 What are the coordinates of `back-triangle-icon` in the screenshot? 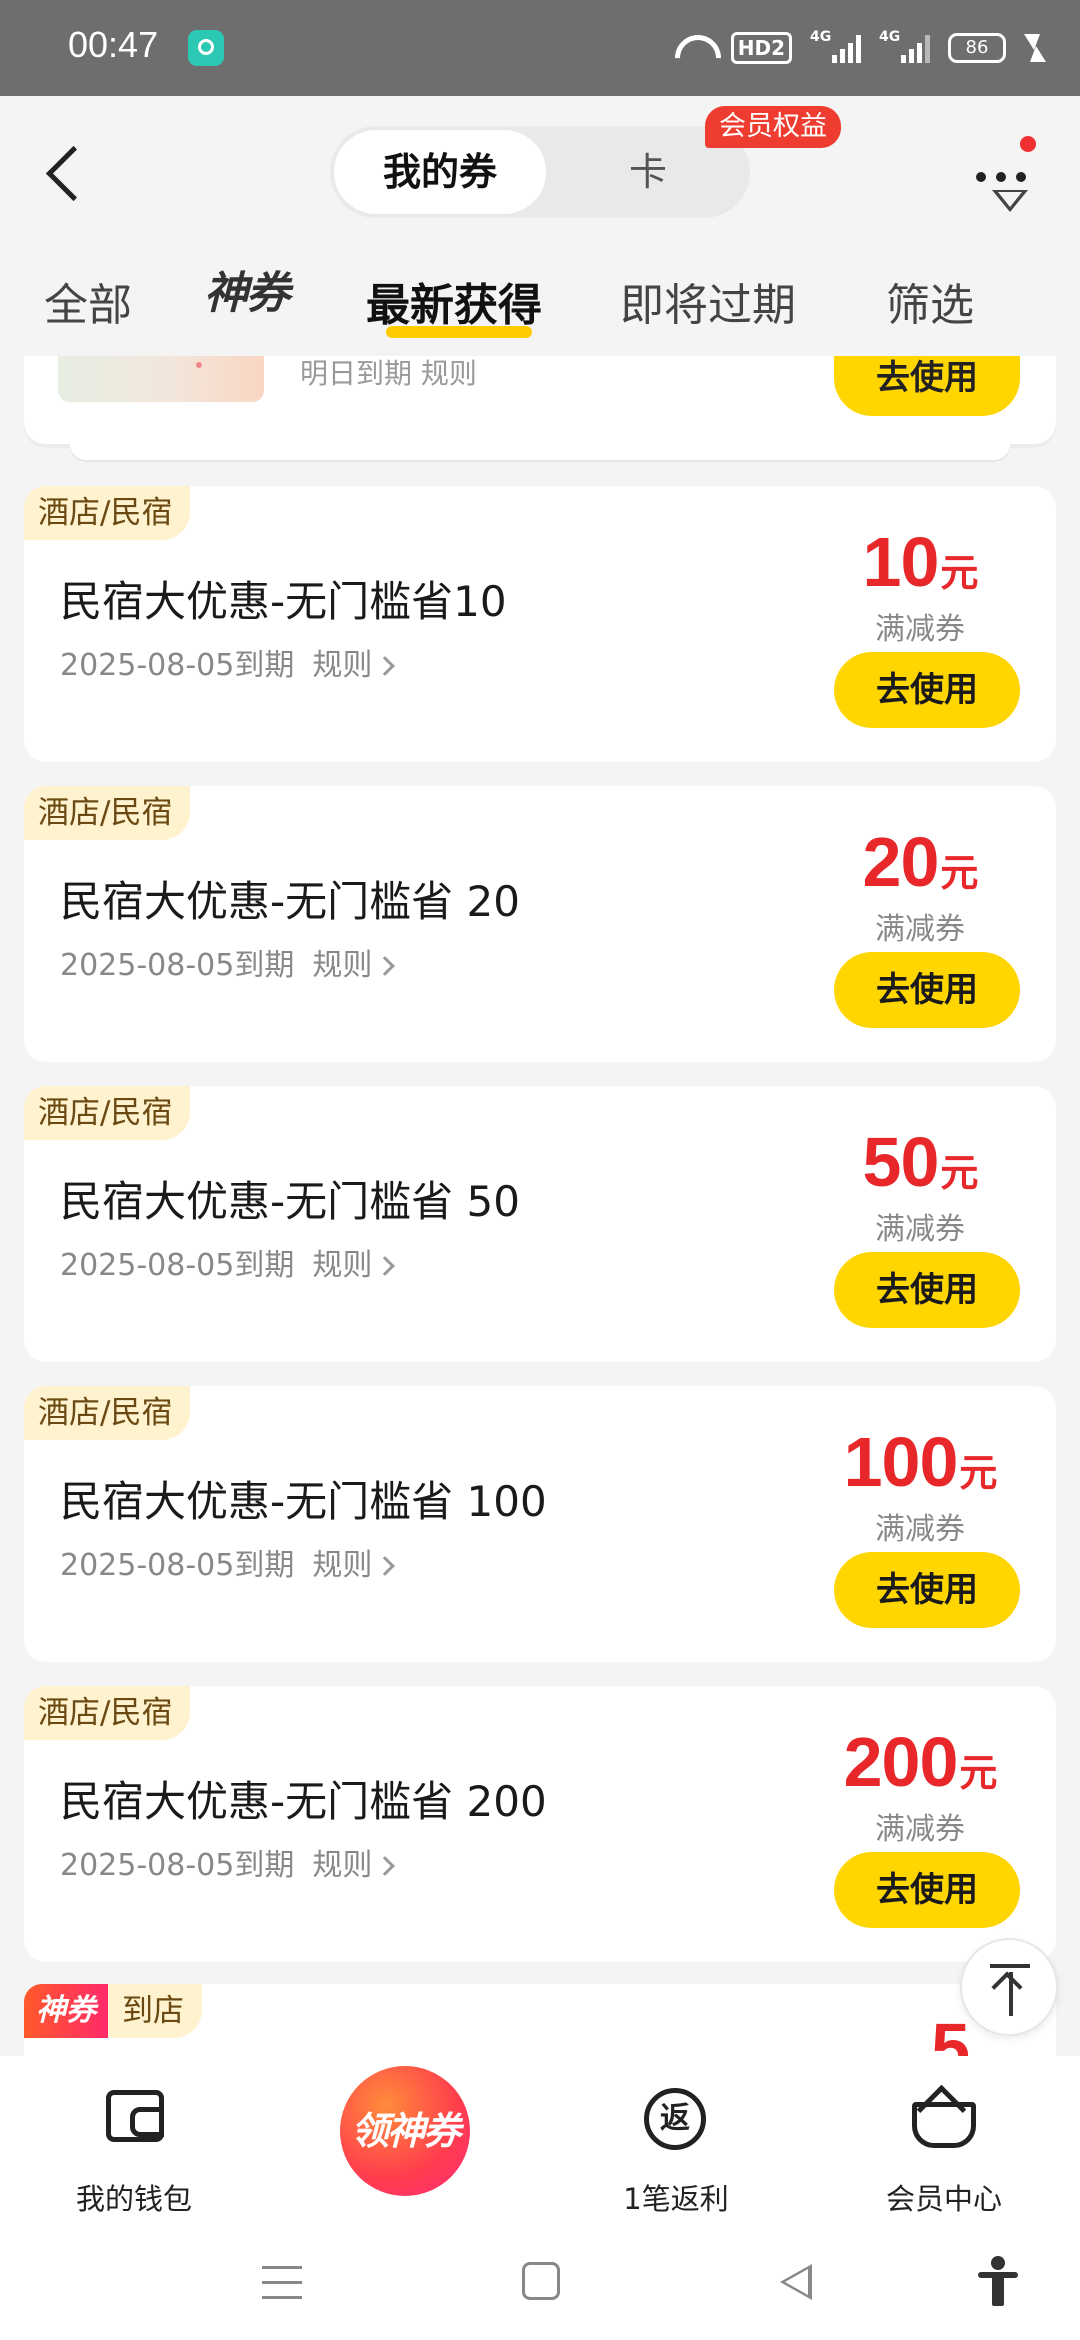 It's located at (796, 2282).